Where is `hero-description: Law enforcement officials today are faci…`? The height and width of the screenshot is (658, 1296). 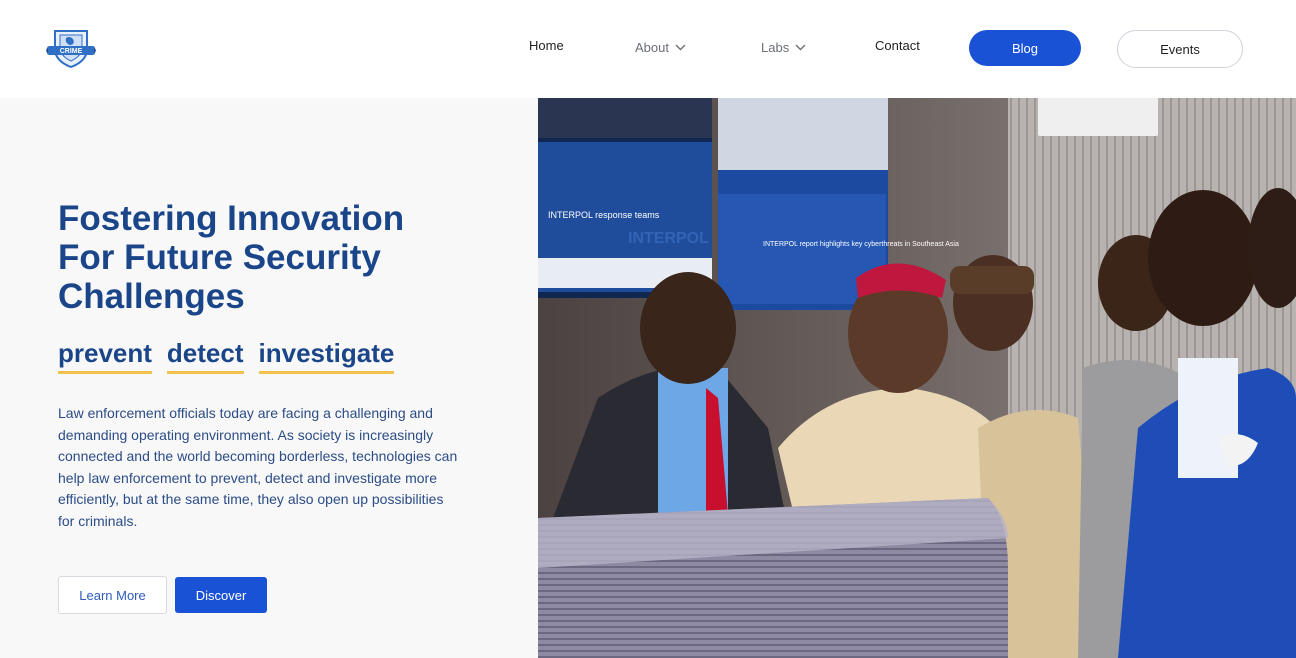 hero-description: Law enforcement officials today are faci… is located at coordinates (258, 467).